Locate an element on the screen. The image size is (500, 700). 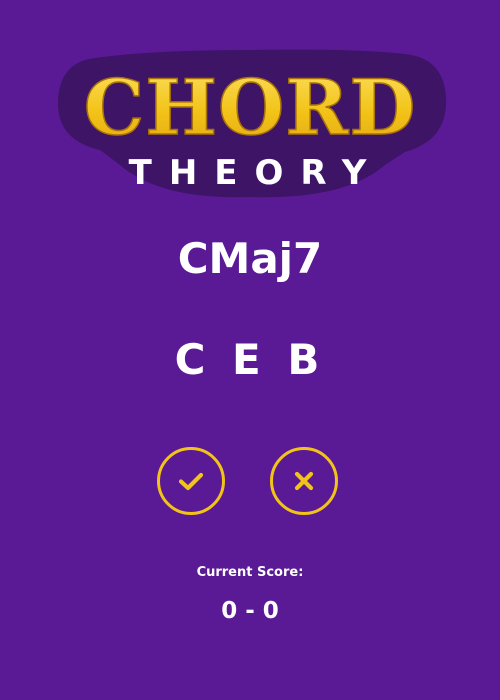
score-label: Current Score: is located at coordinates (250, 572).